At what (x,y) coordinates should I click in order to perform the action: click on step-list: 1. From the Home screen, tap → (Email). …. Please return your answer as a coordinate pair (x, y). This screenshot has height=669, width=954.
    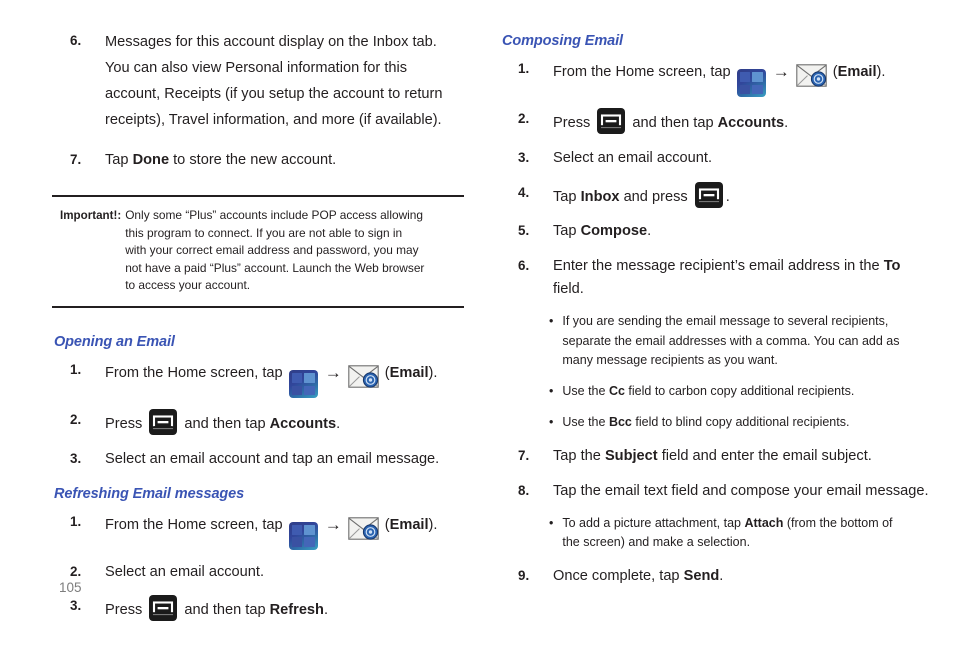
    Looking at the image, I should click on (258, 415).